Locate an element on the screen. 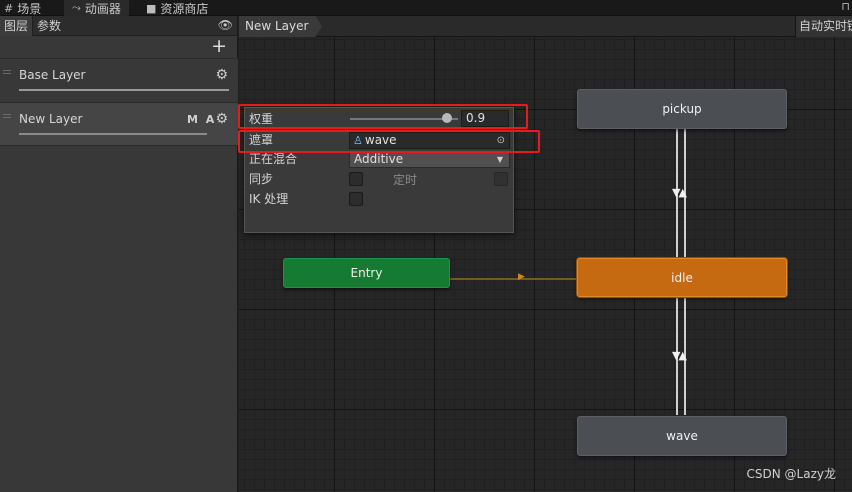  tab-scene-label: 场景 is located at coordinates (29, 8).